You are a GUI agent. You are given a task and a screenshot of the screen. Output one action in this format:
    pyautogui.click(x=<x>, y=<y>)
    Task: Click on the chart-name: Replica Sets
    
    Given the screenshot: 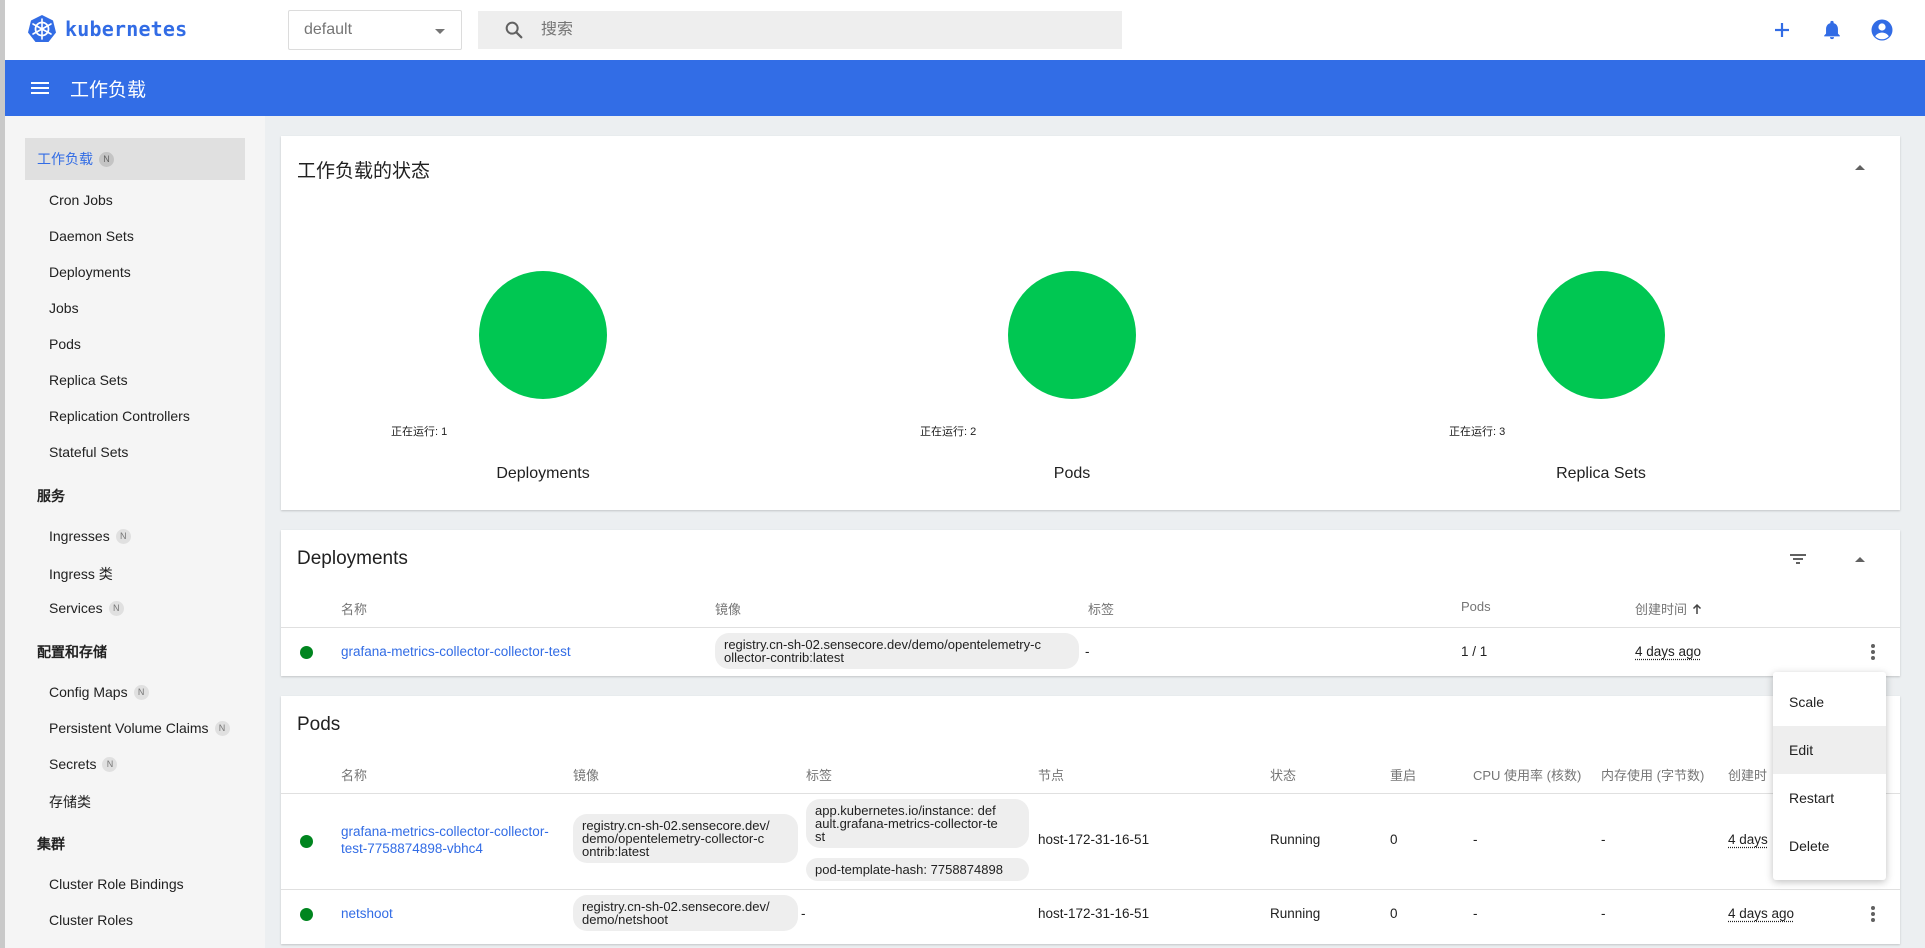 What is the action you would take?
    pyautogui.click(x=1601, y=473)
    